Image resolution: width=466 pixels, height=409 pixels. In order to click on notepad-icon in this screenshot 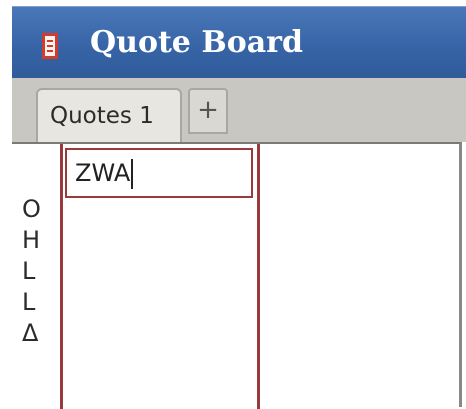, I will do `click(50, 46)`.